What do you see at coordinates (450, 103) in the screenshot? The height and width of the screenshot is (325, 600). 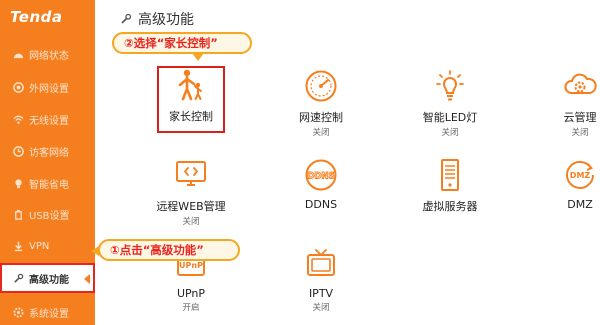 I see `tile-smart-led: 智能LED灯 关闭` at bounding box center [450, 103].